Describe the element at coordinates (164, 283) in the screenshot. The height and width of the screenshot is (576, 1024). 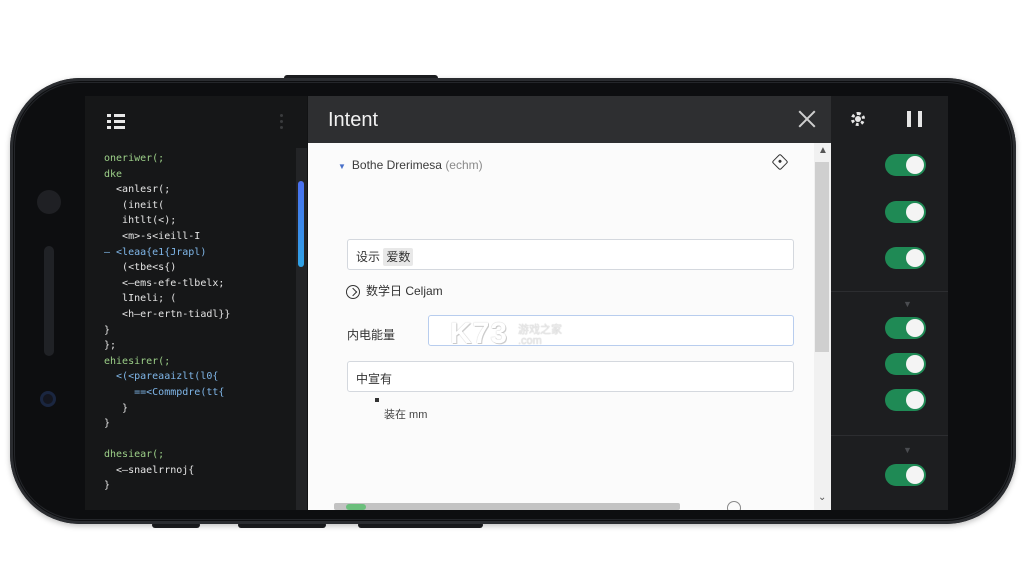
I see `code-line: <—ems-efe-tlbelx;` at that location.